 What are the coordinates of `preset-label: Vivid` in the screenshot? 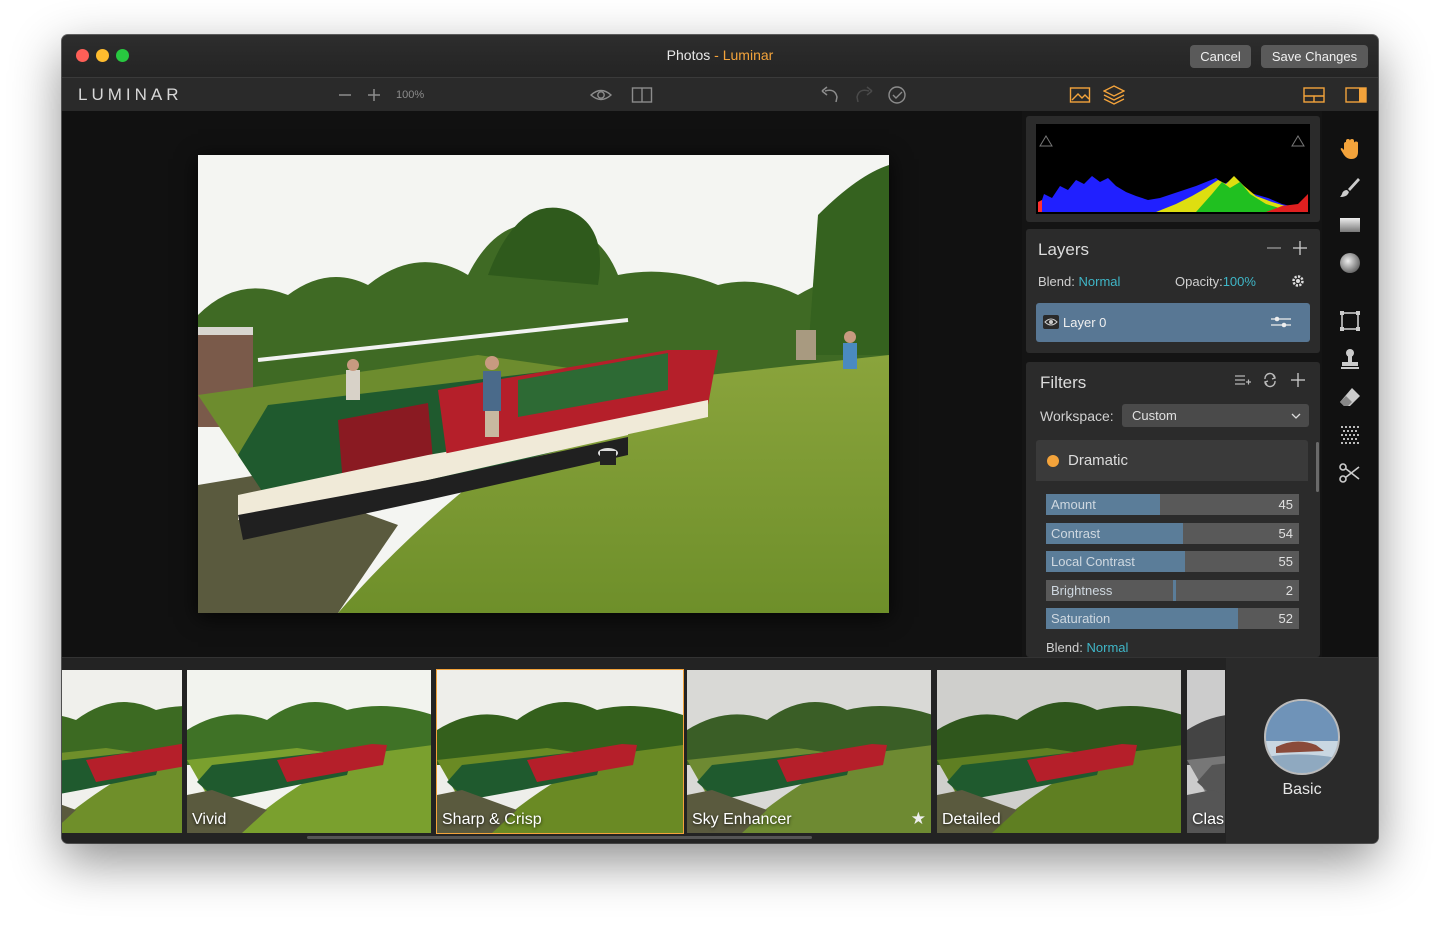 It's located at (209, 819).